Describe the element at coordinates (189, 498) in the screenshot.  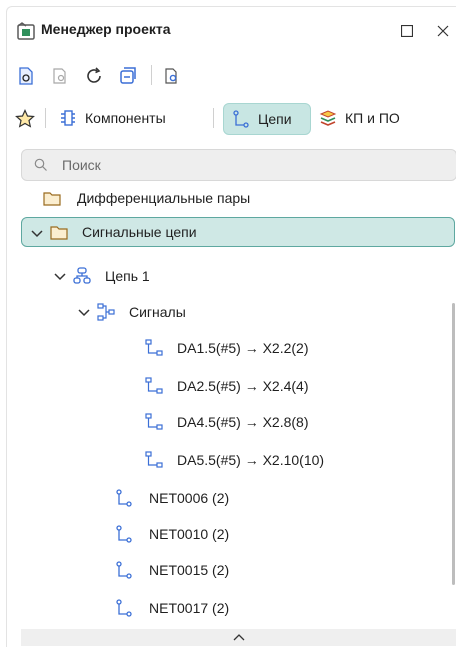
I see `tree-item-label: NET0006 (2)` at that location.